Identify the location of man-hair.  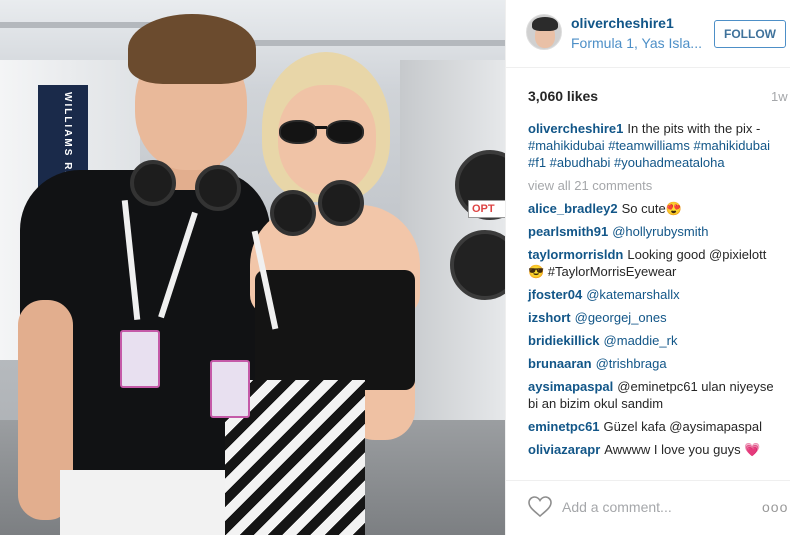
(192, 49).